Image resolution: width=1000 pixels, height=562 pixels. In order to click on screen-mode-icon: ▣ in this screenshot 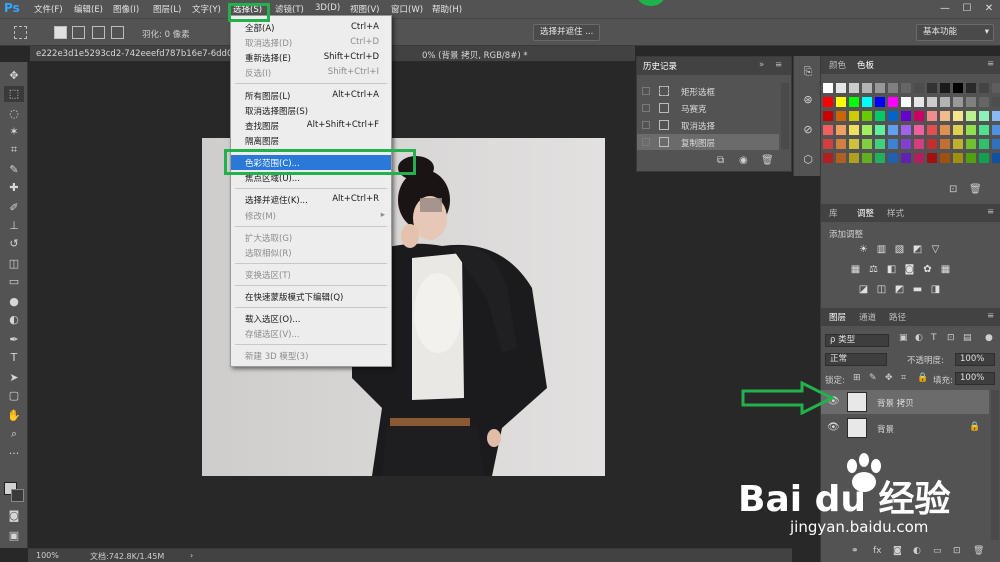, I will do `click(14, 536)`.